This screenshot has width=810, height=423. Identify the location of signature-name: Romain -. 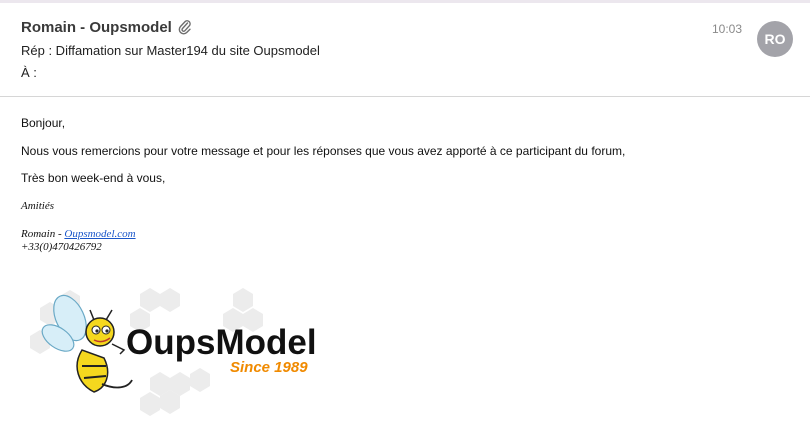
(43, 234).